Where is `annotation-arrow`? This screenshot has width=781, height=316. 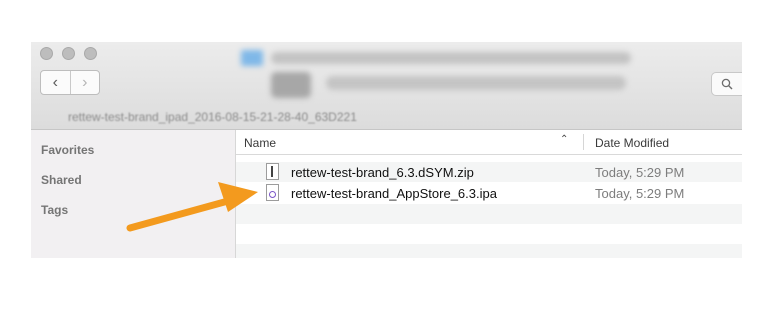
annotation-arrow is located at coordinates (192, 207).